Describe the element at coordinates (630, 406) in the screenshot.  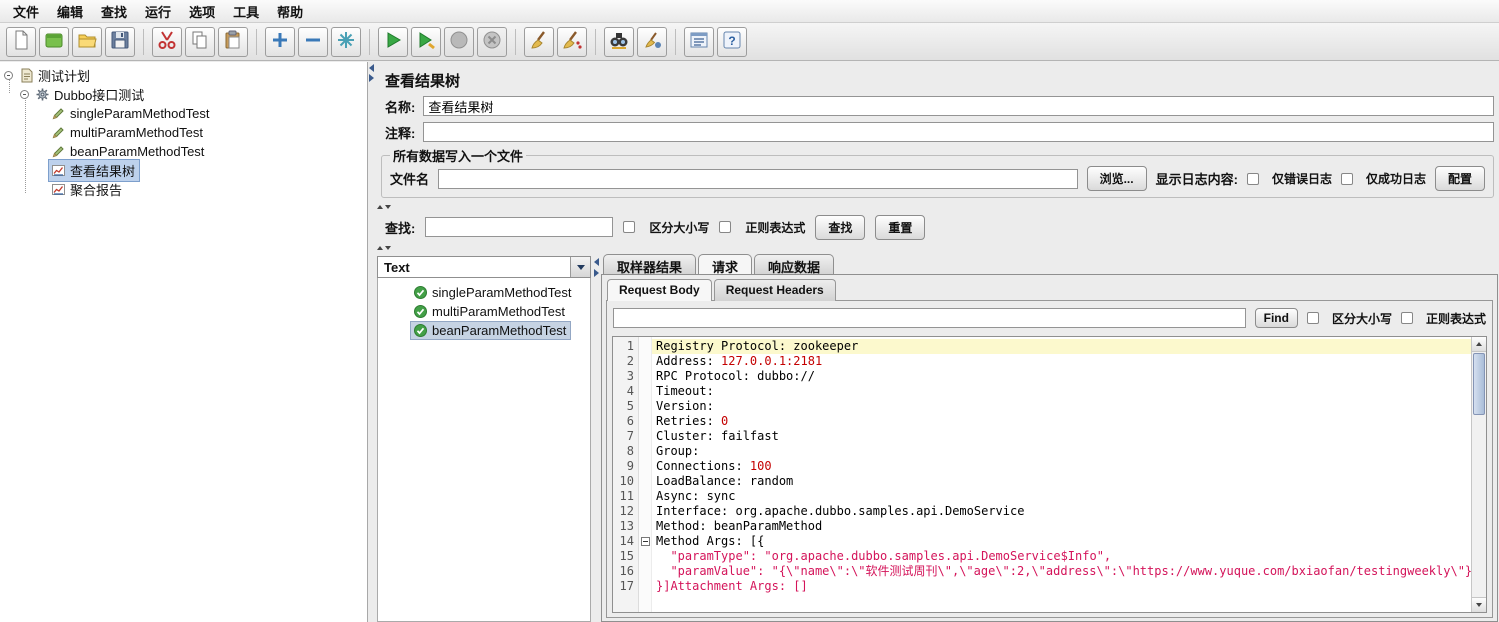
I see `line-number: 5` at that location.